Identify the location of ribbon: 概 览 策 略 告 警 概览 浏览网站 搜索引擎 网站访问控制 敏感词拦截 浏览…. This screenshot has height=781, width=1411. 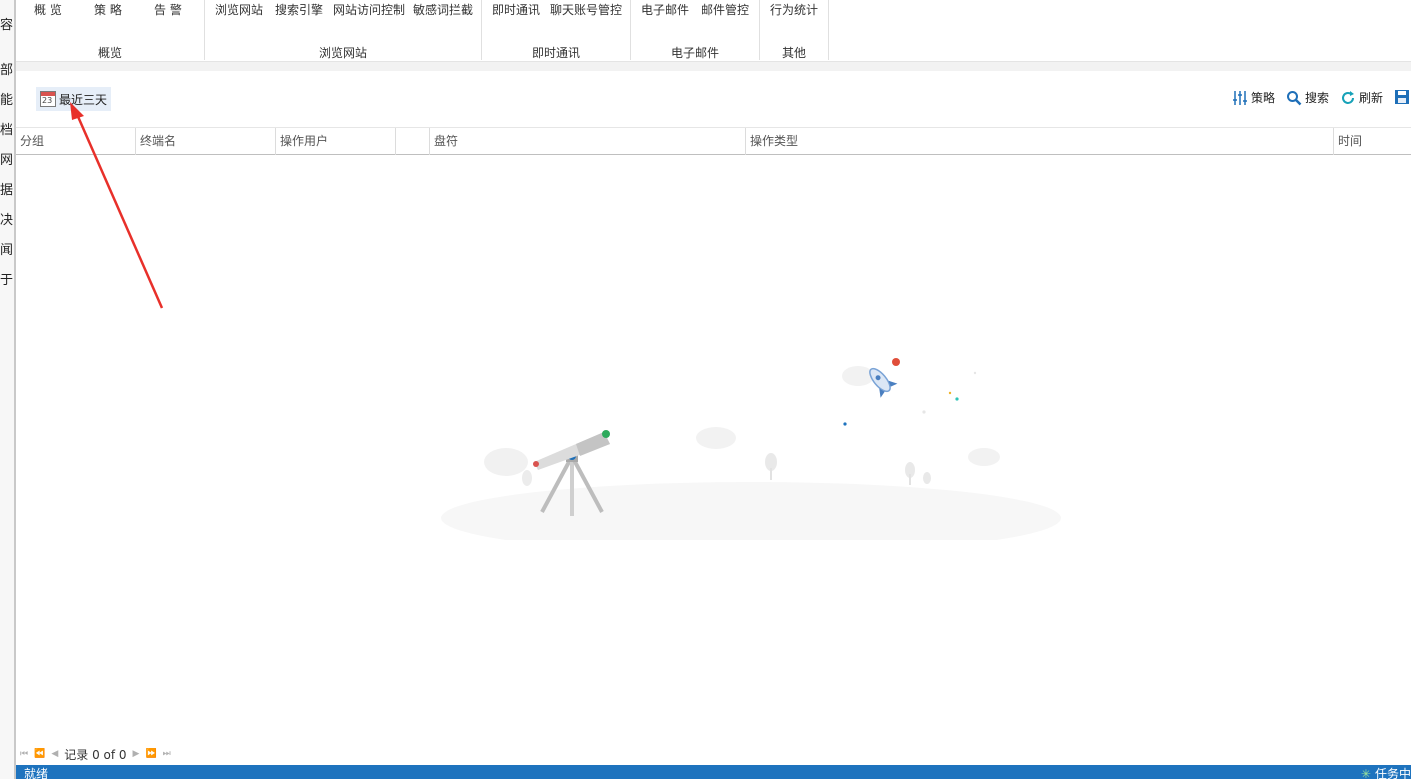
(713, 31).